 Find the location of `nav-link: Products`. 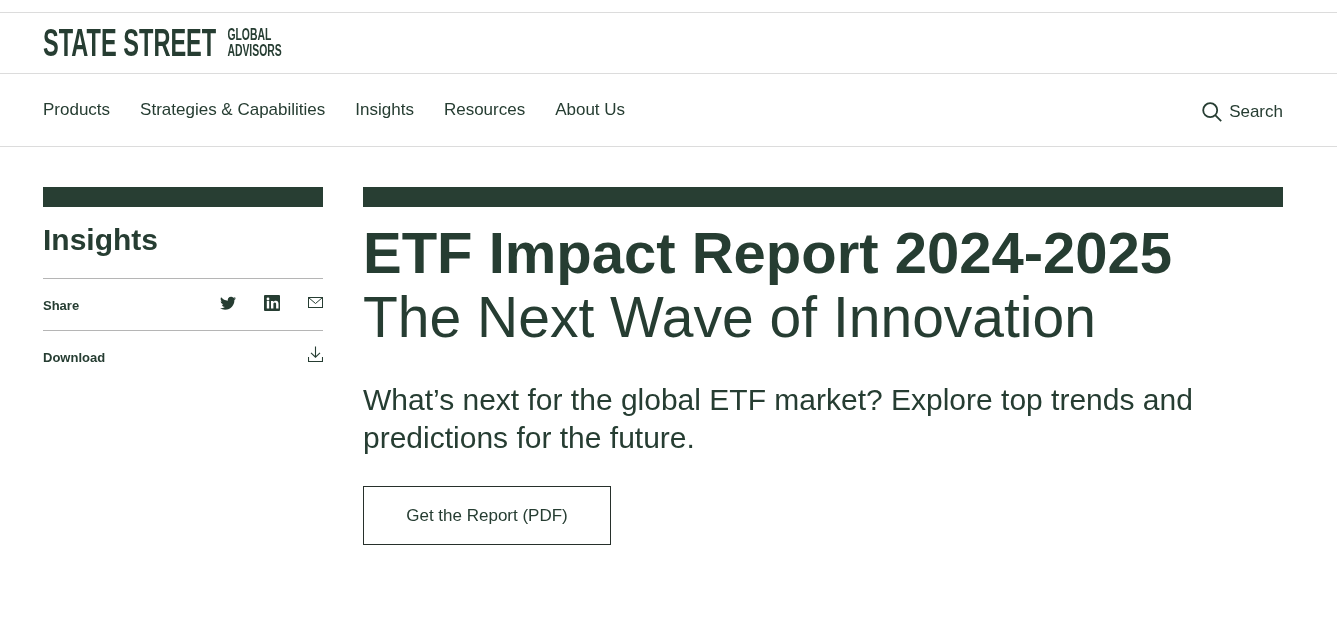

nav-link: Products is located at coordinates (77, 110).